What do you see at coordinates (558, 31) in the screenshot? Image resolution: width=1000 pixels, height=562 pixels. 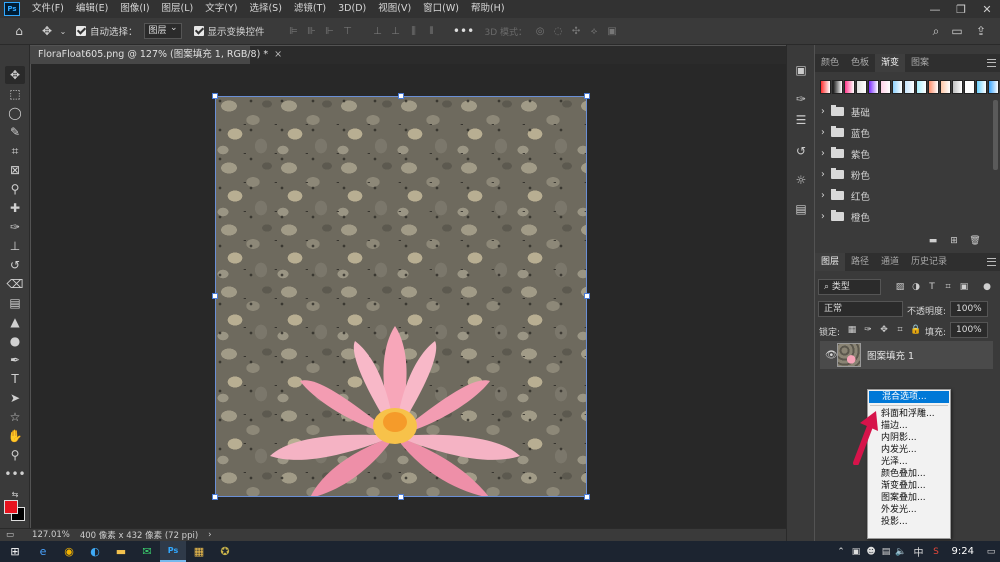 I see `roll-3d-icon: ◌` at bounding box center [558, 31].